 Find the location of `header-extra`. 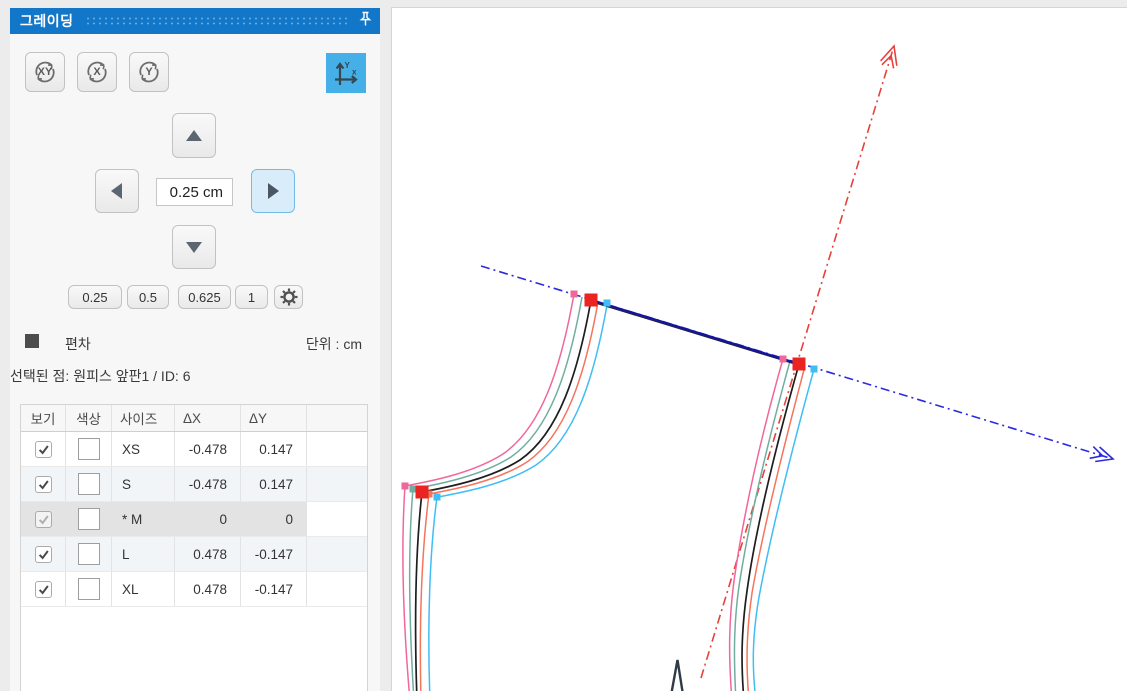

header-extra is located at coordinates (337, 418).